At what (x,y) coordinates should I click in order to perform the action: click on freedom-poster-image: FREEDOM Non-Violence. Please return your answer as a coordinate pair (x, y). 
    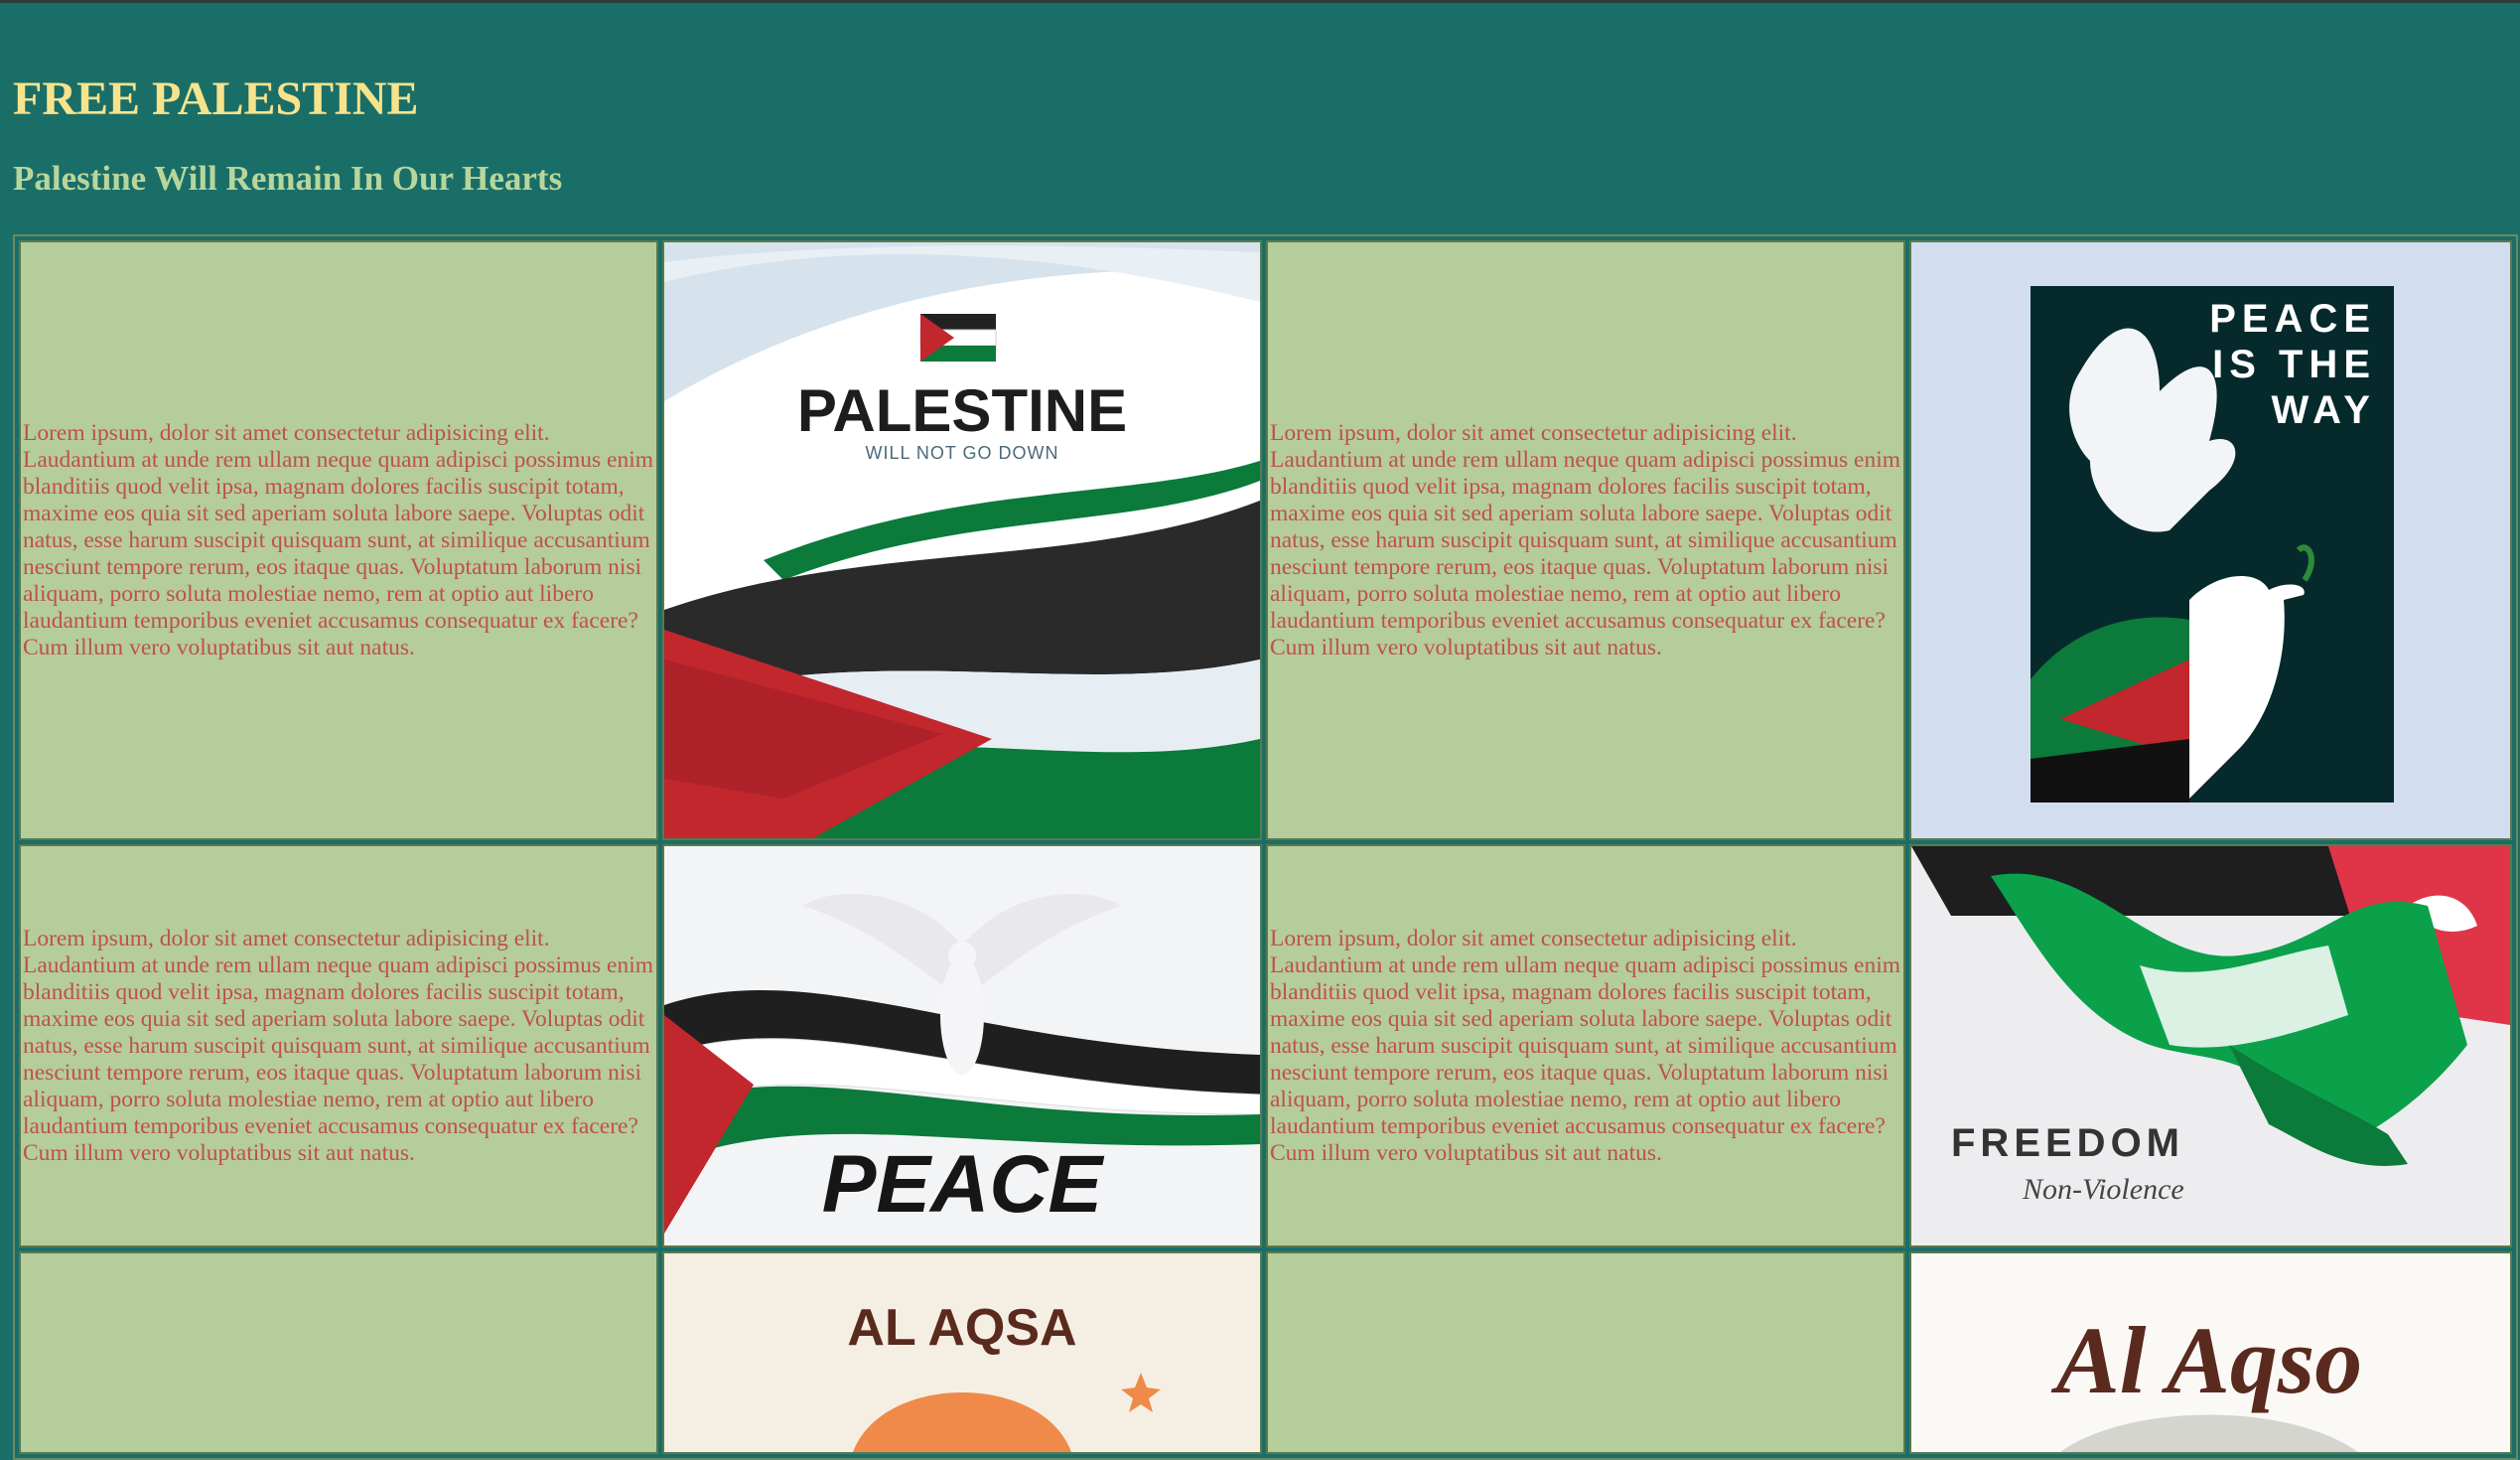
    Looking at the image, I should click on (2210, 1045).